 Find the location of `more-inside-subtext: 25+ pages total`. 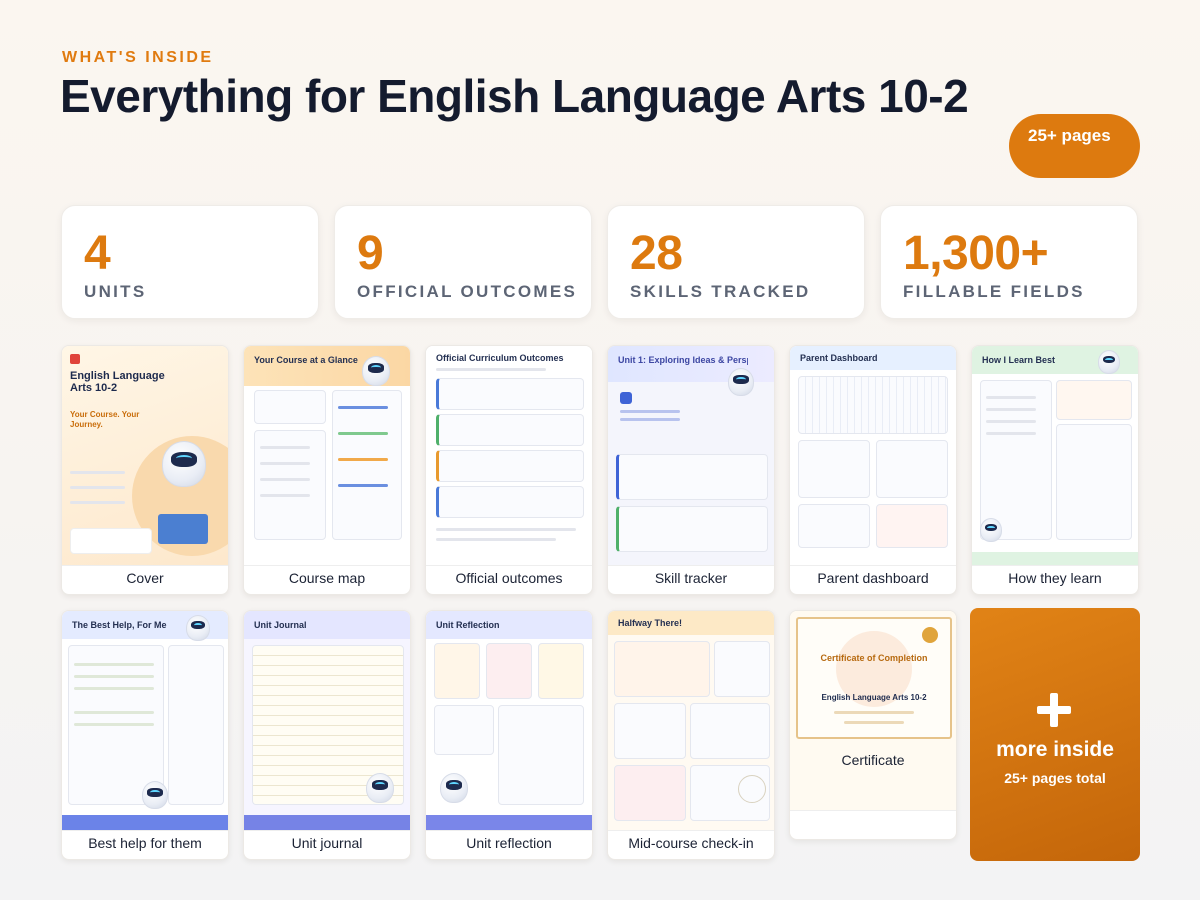

more-inside-subtext: 25+ pages total is located at coordinates (1055, 778).